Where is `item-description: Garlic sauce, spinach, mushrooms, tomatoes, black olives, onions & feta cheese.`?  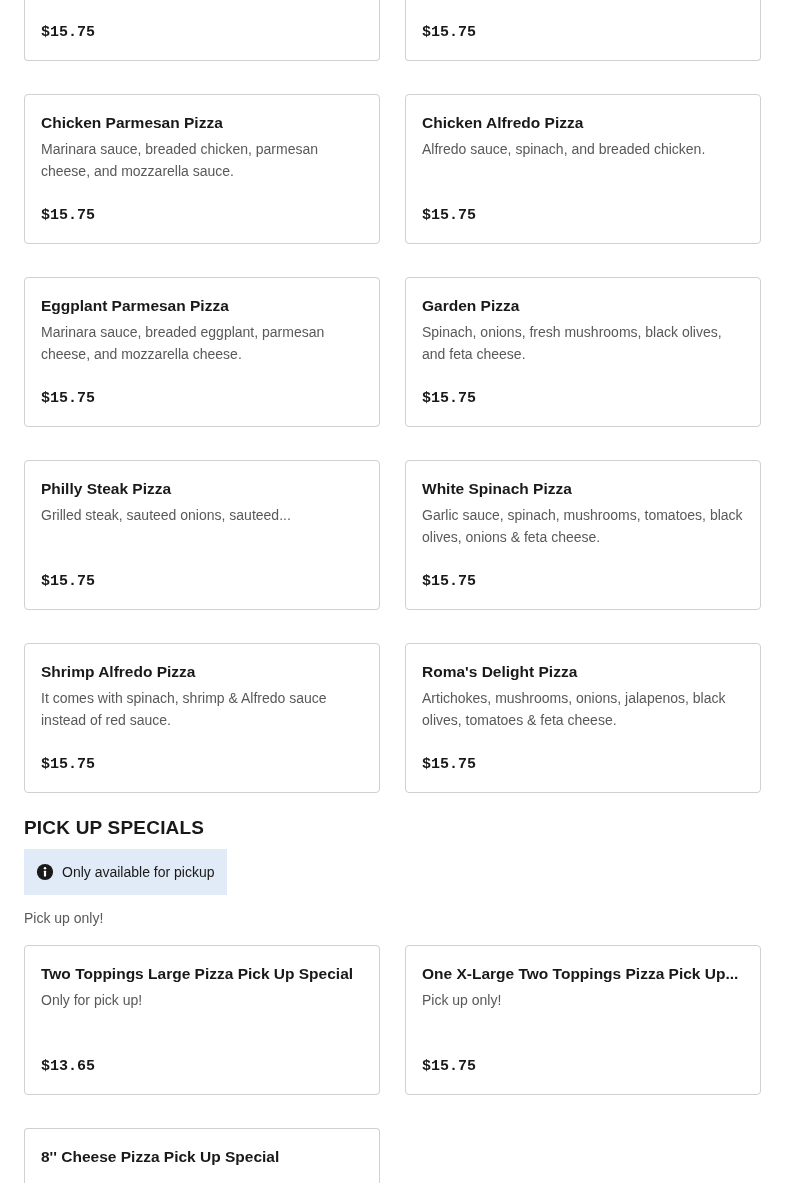 item-description: Garlic sauce, spinach, mushrooms, tomatoes, black olives, onions & feta cheese. is located at coordinates (583, 526).